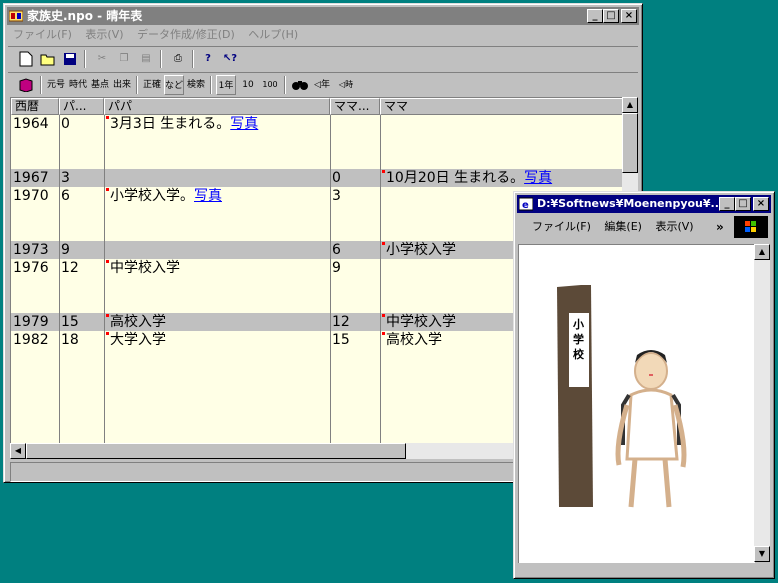 The height and width of the screenshot is (583, 778). Describe the element at coordinates (16, 16) in the screenshot. I see `app-icon` at that location.